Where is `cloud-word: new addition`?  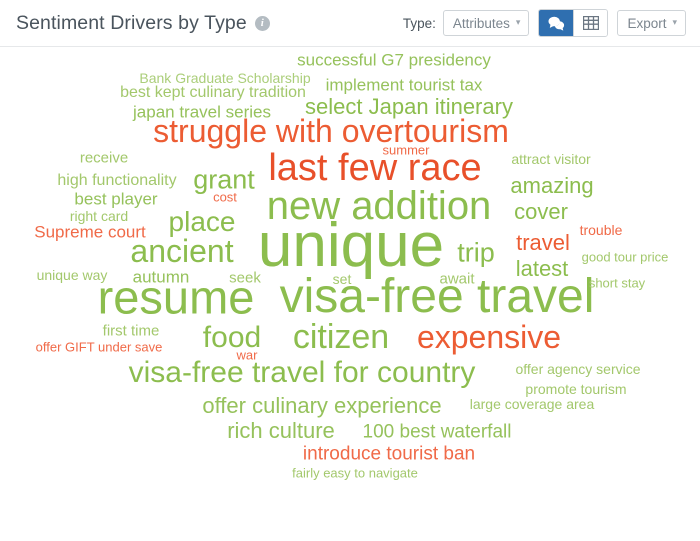
cloud-word: new addition is located at coordinates (379, 206).